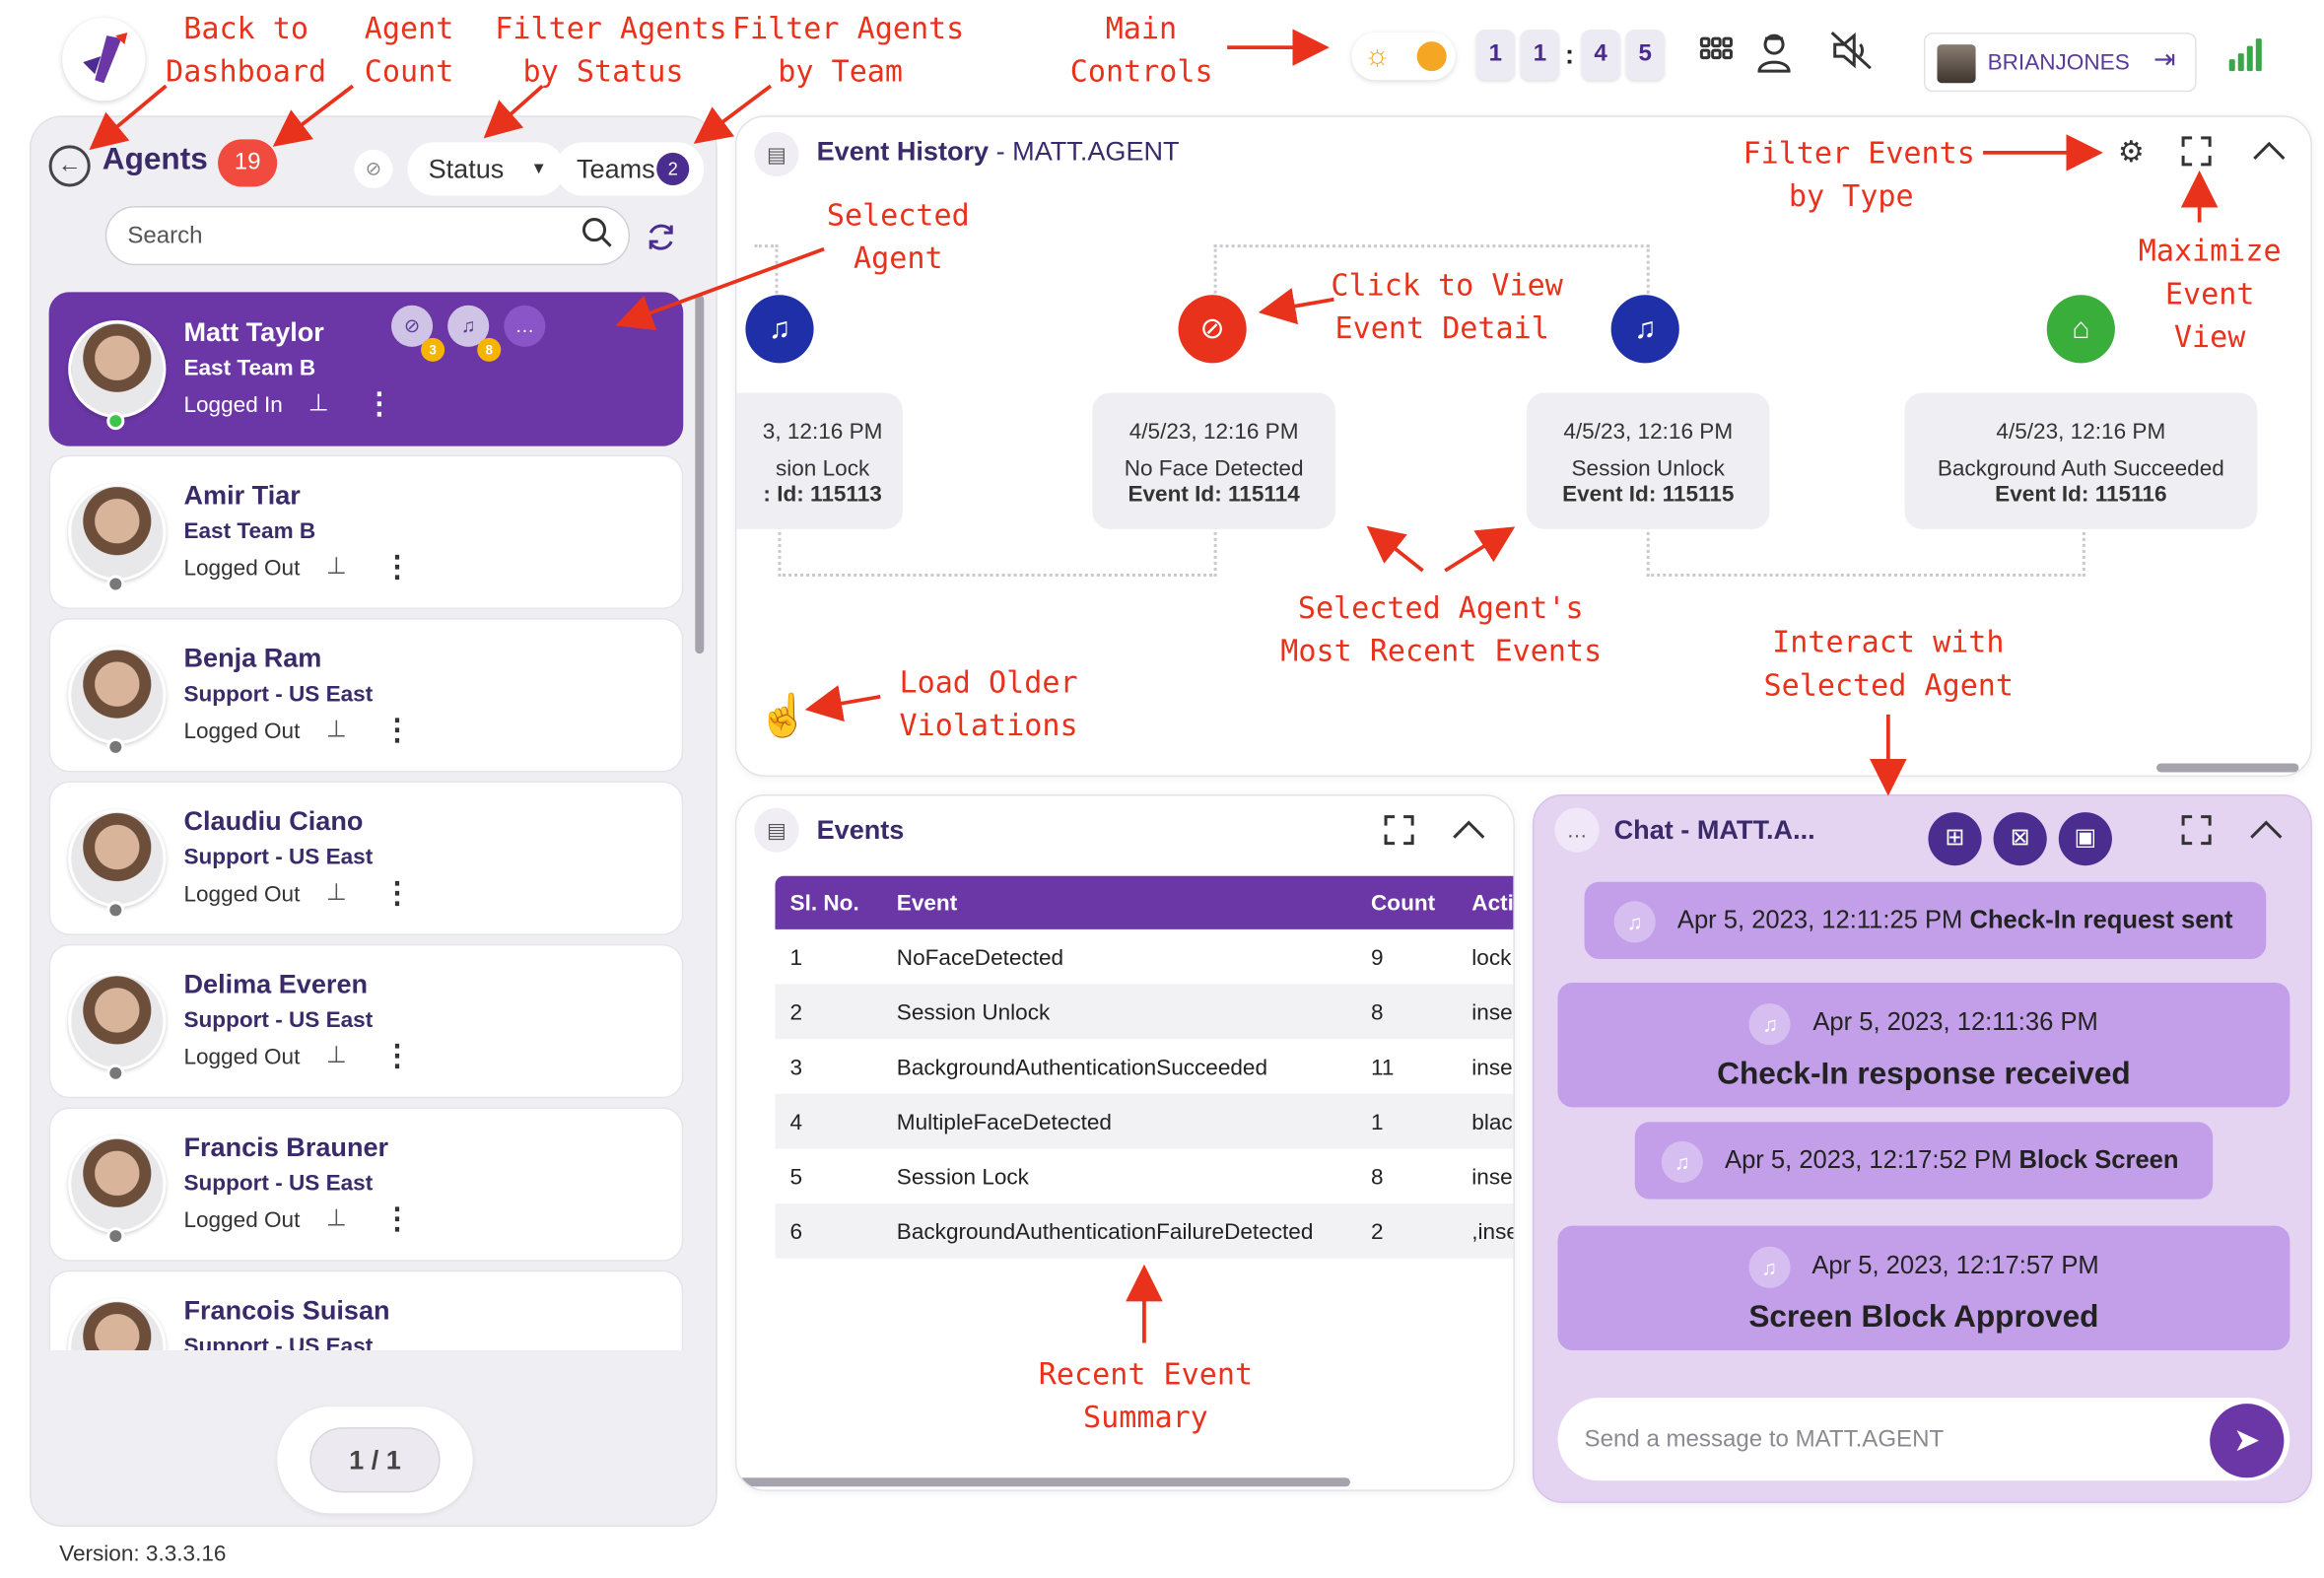 The height and width of the screenshot is (1578, 2324). What do you see at coordinates (1774, 59) in the screenshot?
I see `agent-icon` at bounding box center [1774, 59].